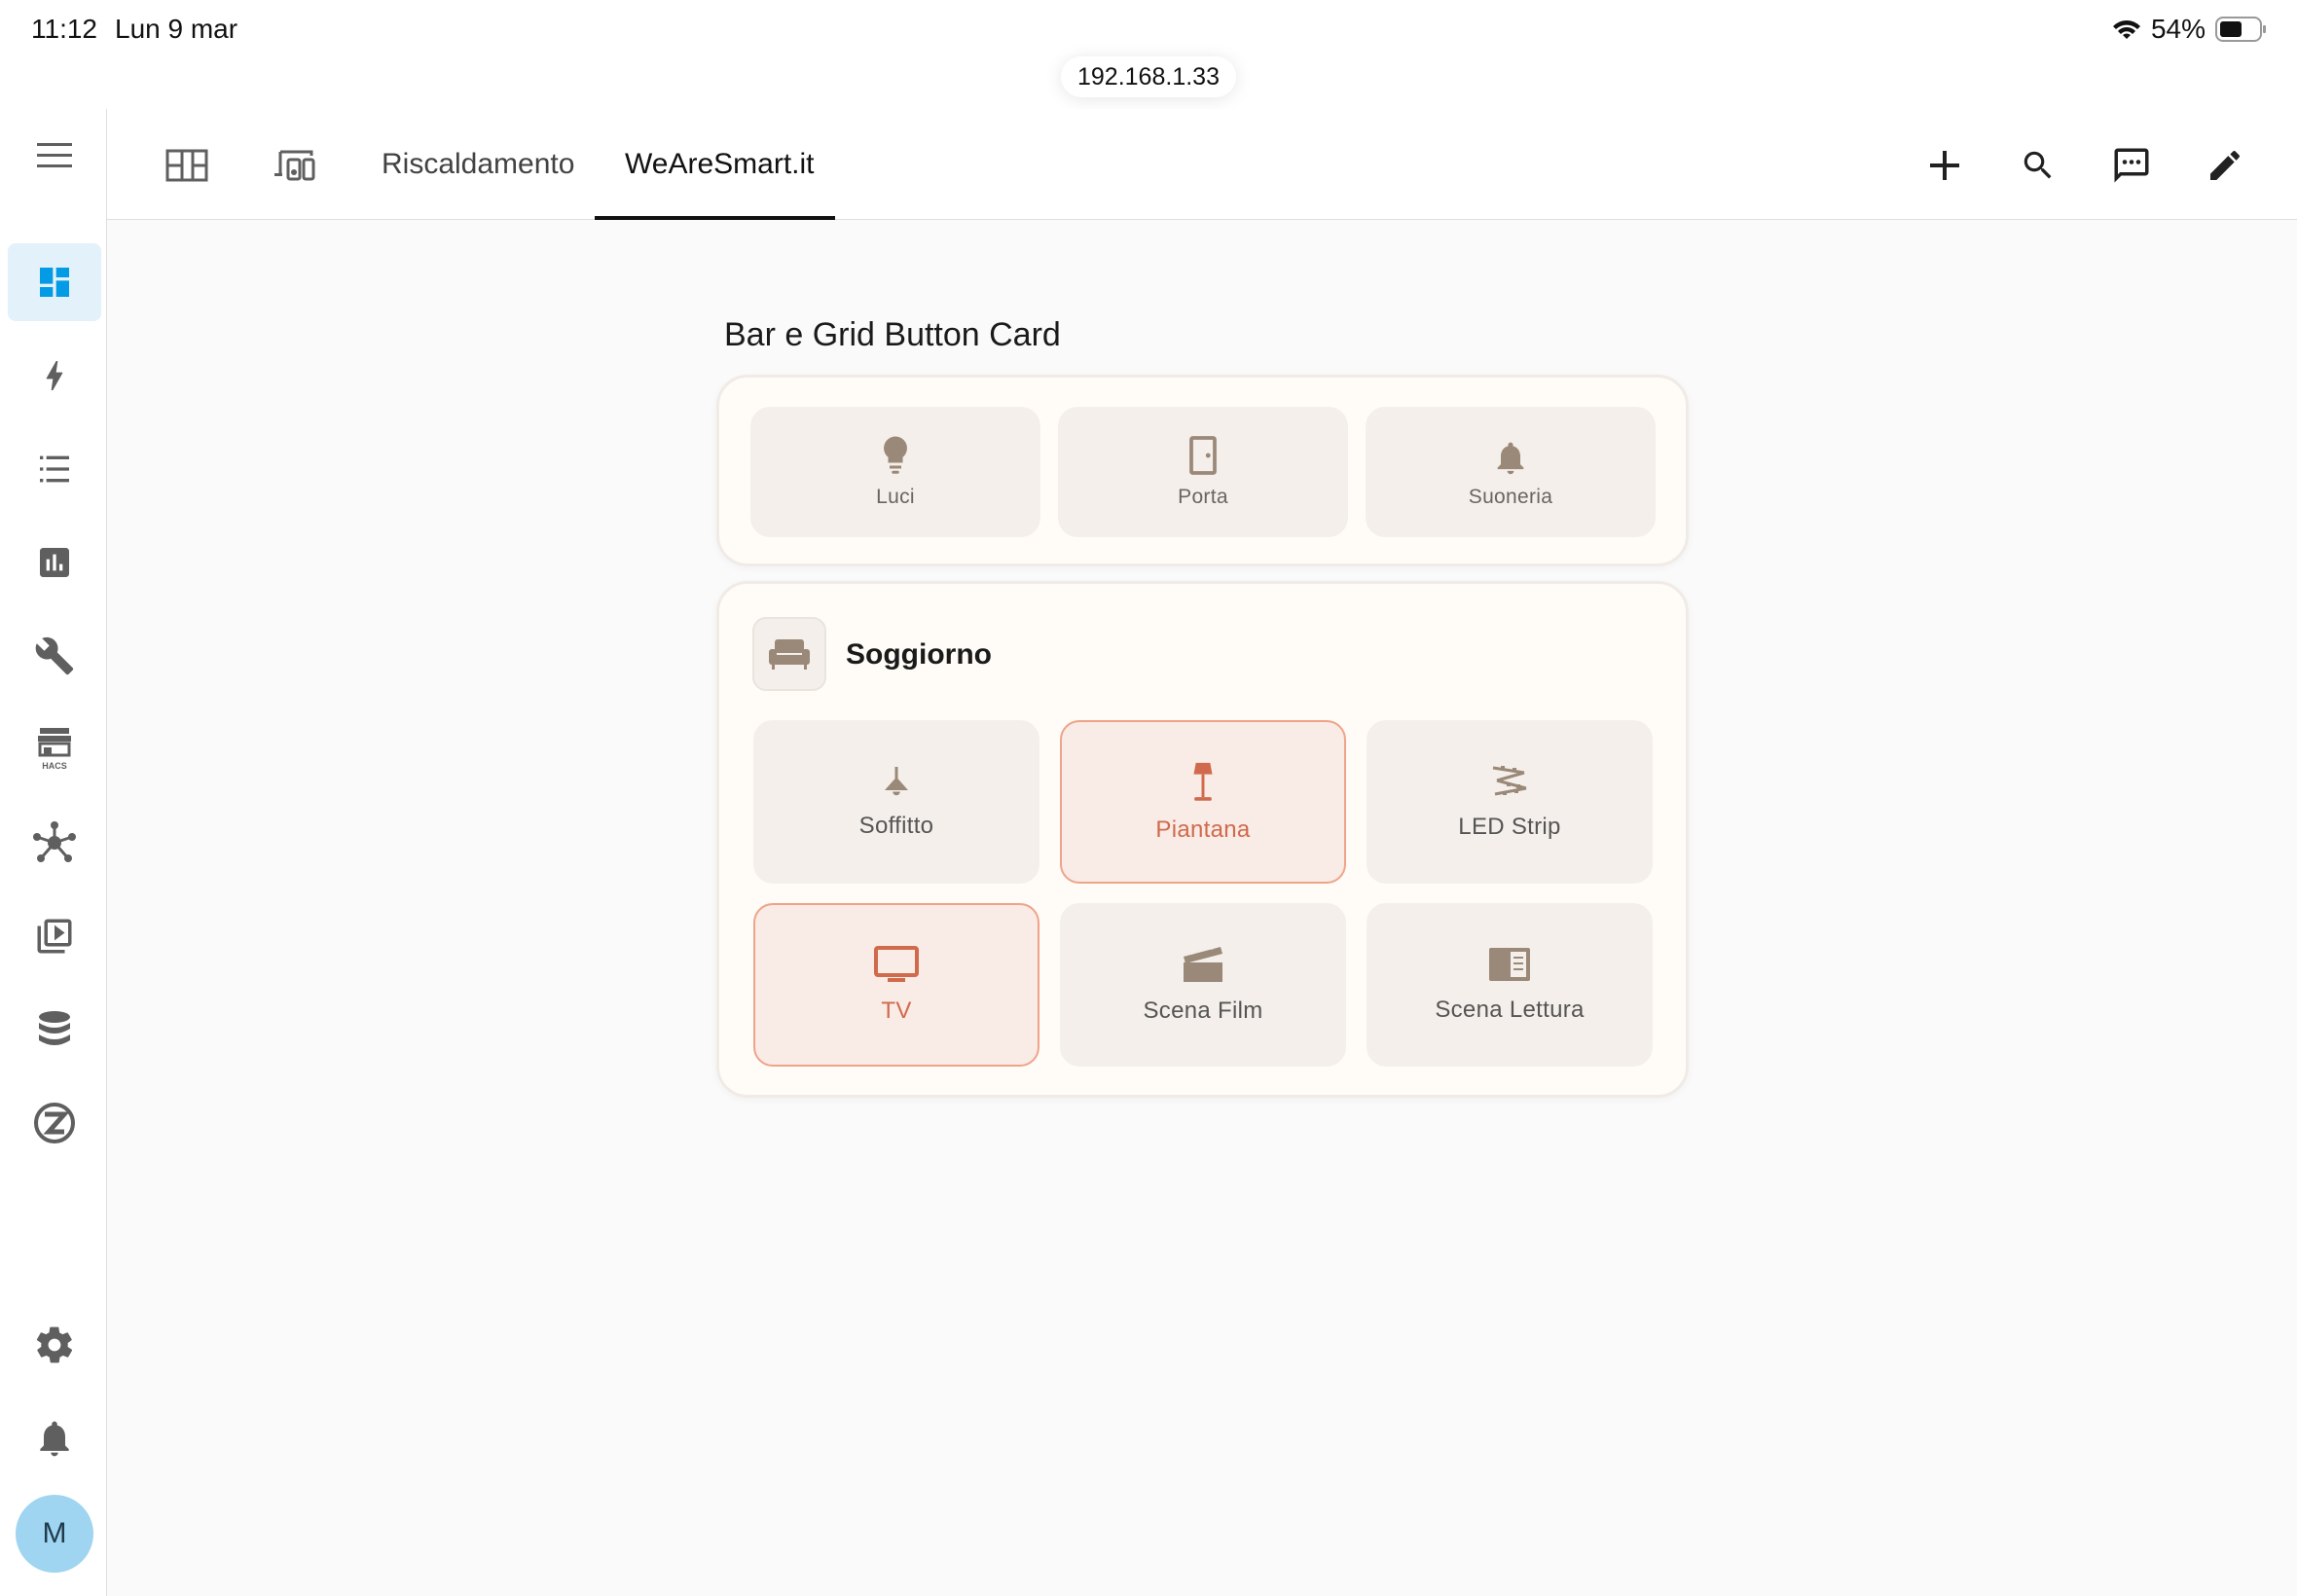  What do you see at coordinates (1945, 165) in the screenshot?
I see `add-icon` at bounding box center [1945, 165].